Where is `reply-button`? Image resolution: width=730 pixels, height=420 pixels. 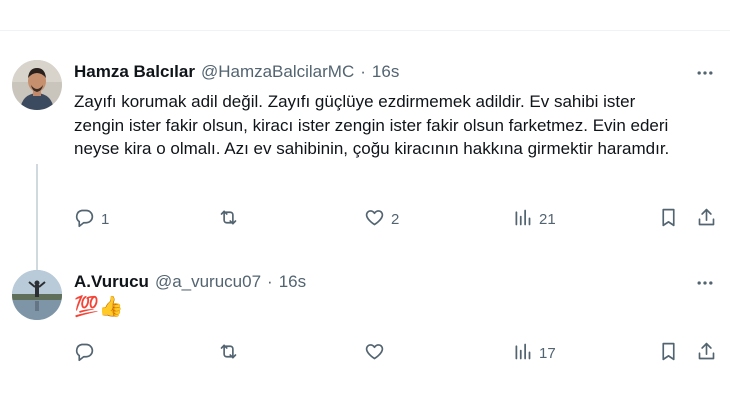 reply-button is located at coordinates (87, 353).